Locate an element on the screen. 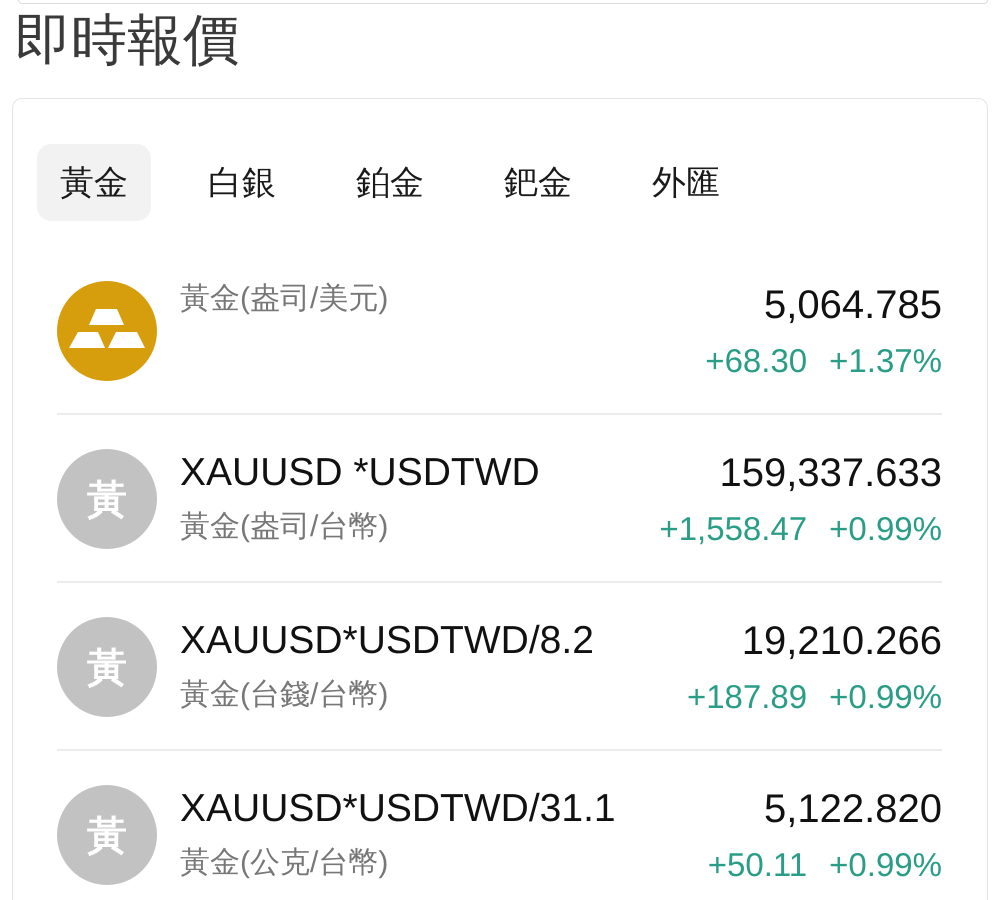 The image size is (999, 900). page-title: 即時報價 is located at coordinates (127, 41).